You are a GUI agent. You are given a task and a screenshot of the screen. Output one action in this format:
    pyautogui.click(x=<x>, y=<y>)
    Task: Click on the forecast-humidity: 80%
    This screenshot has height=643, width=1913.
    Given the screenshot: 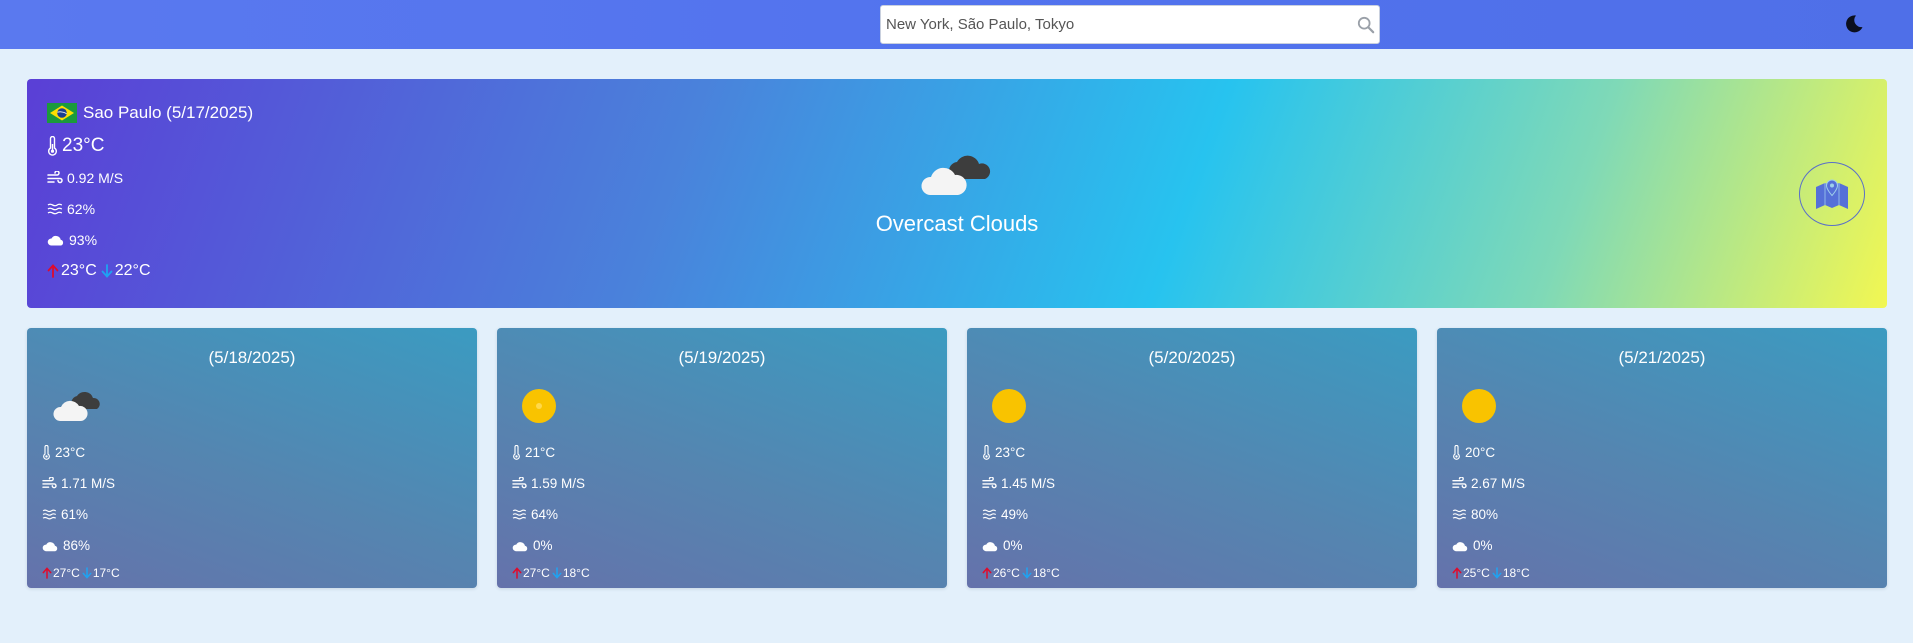 What is the action you would take?
    pyautogui.click(x=1485, y=514)
    